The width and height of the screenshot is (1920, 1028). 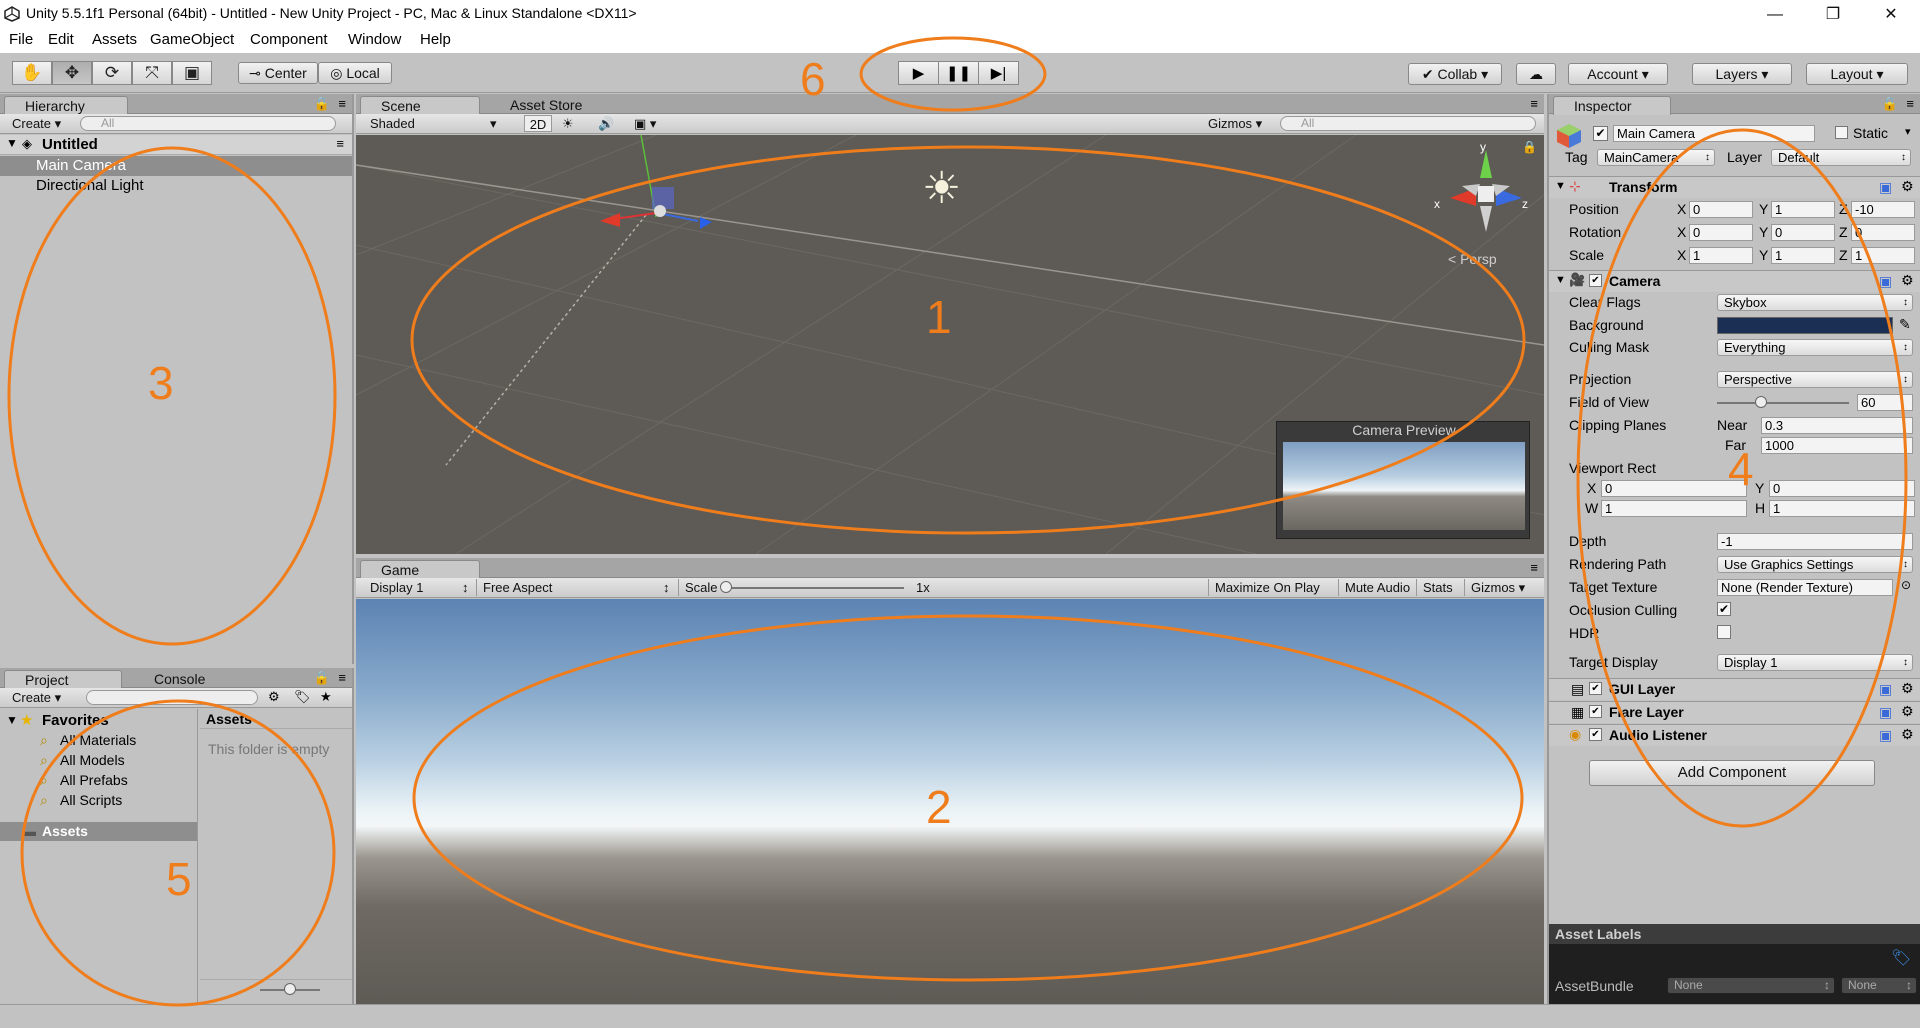 What do you see at coordinates (1595, 280) in the screenshot?
I see `camera-enabled-checkbox: ✔` at bounding box center [1595, 280].